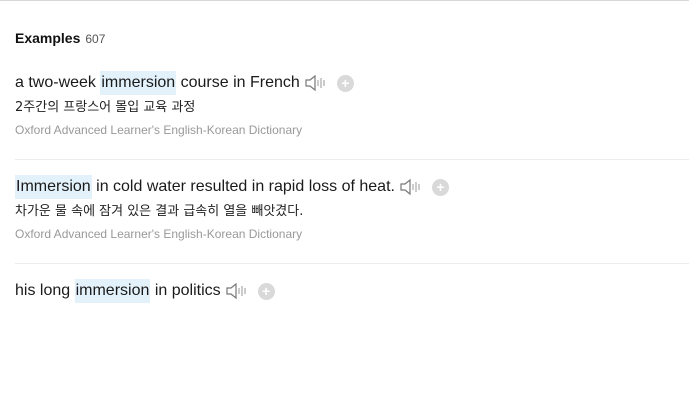  I want to click on example-sentence: his long immersion in politics +, so click(352, 291).